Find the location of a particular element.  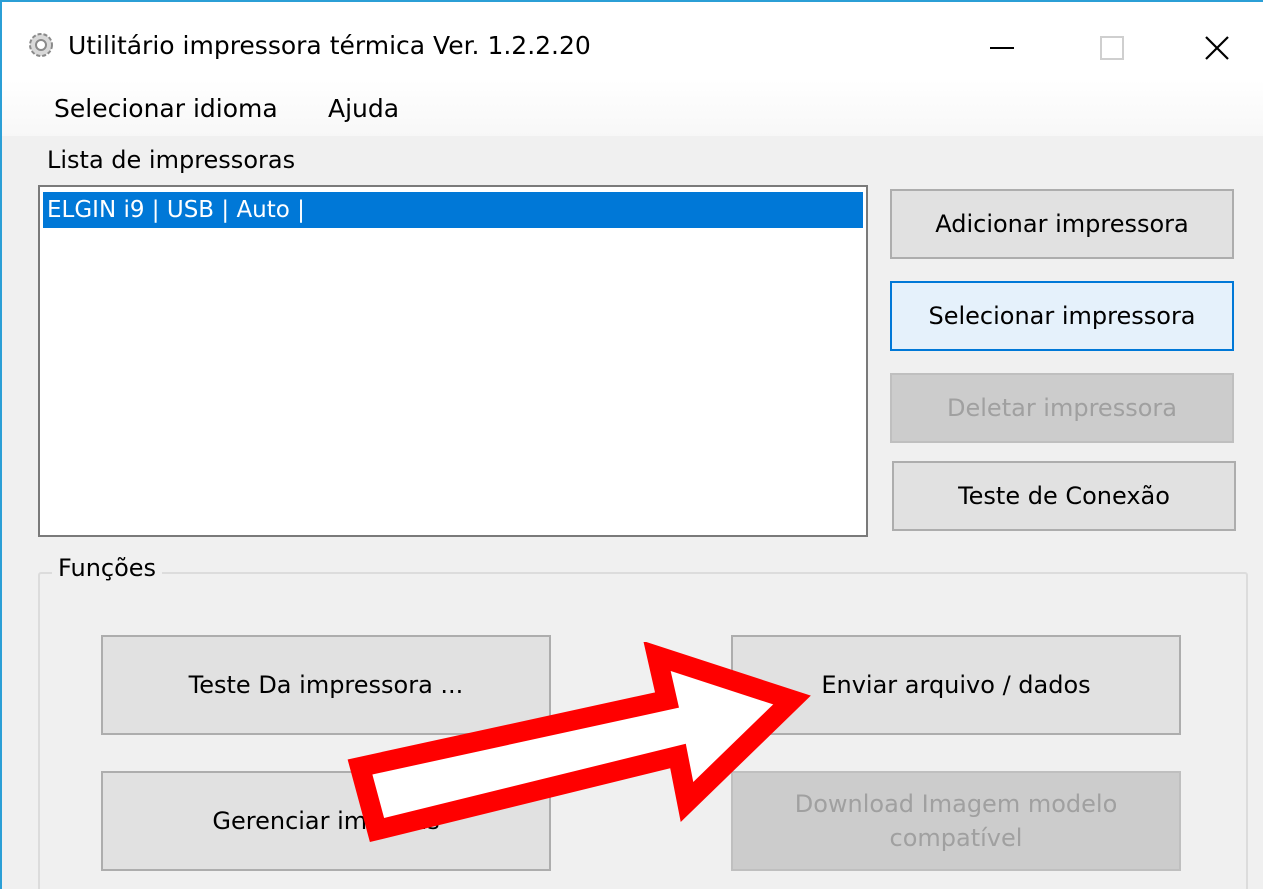

download-compatible-image-button: Download Imagem modelo compatível is located at coordinates (956, 821).